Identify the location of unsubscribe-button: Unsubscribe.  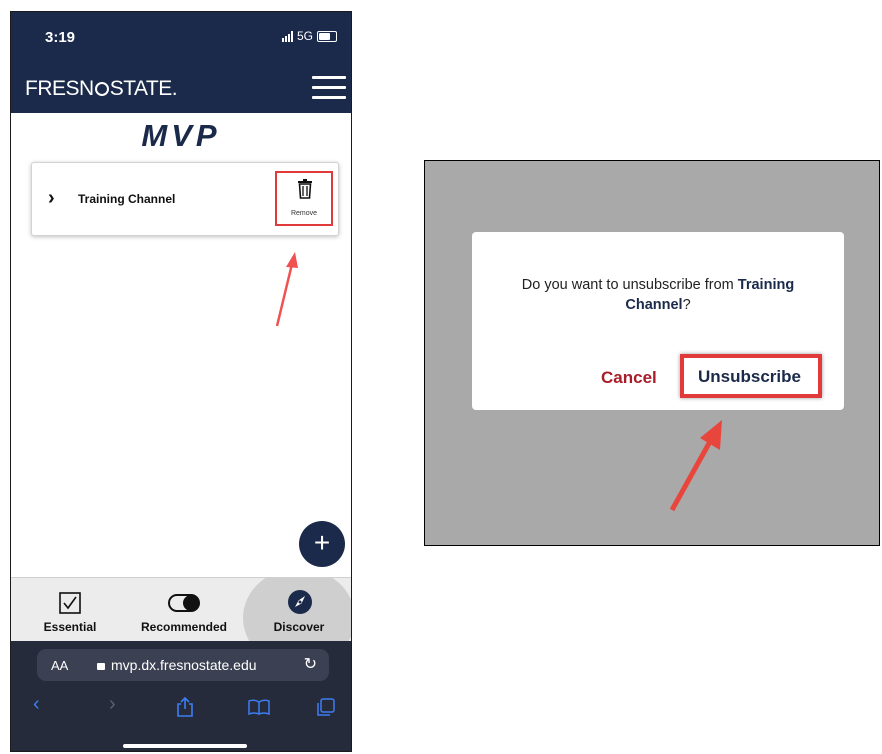
(749, 377).